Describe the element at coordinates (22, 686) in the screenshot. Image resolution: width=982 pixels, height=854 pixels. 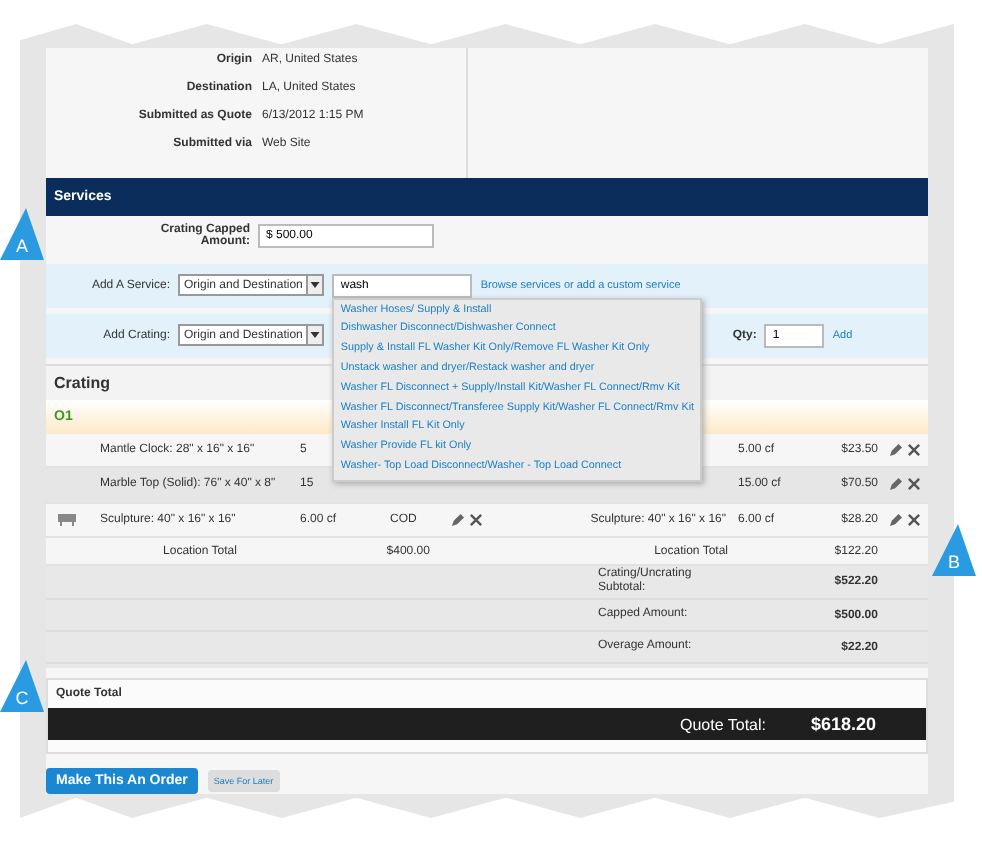
I see `callout-marker: C` at that location.